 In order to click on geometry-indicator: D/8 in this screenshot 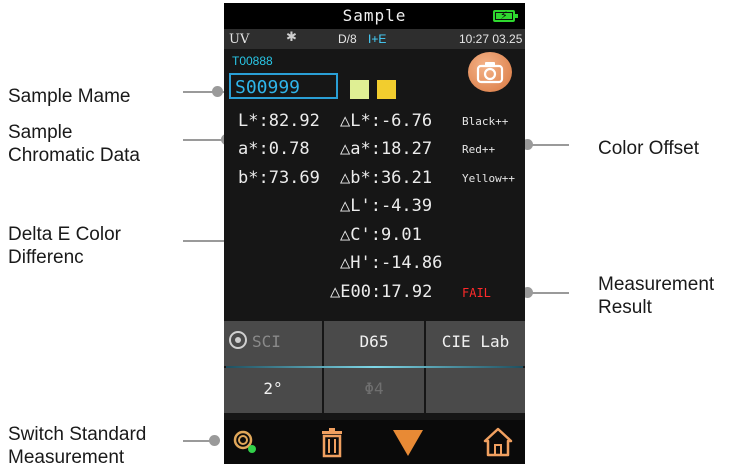, I will do `click(347, 39)`.